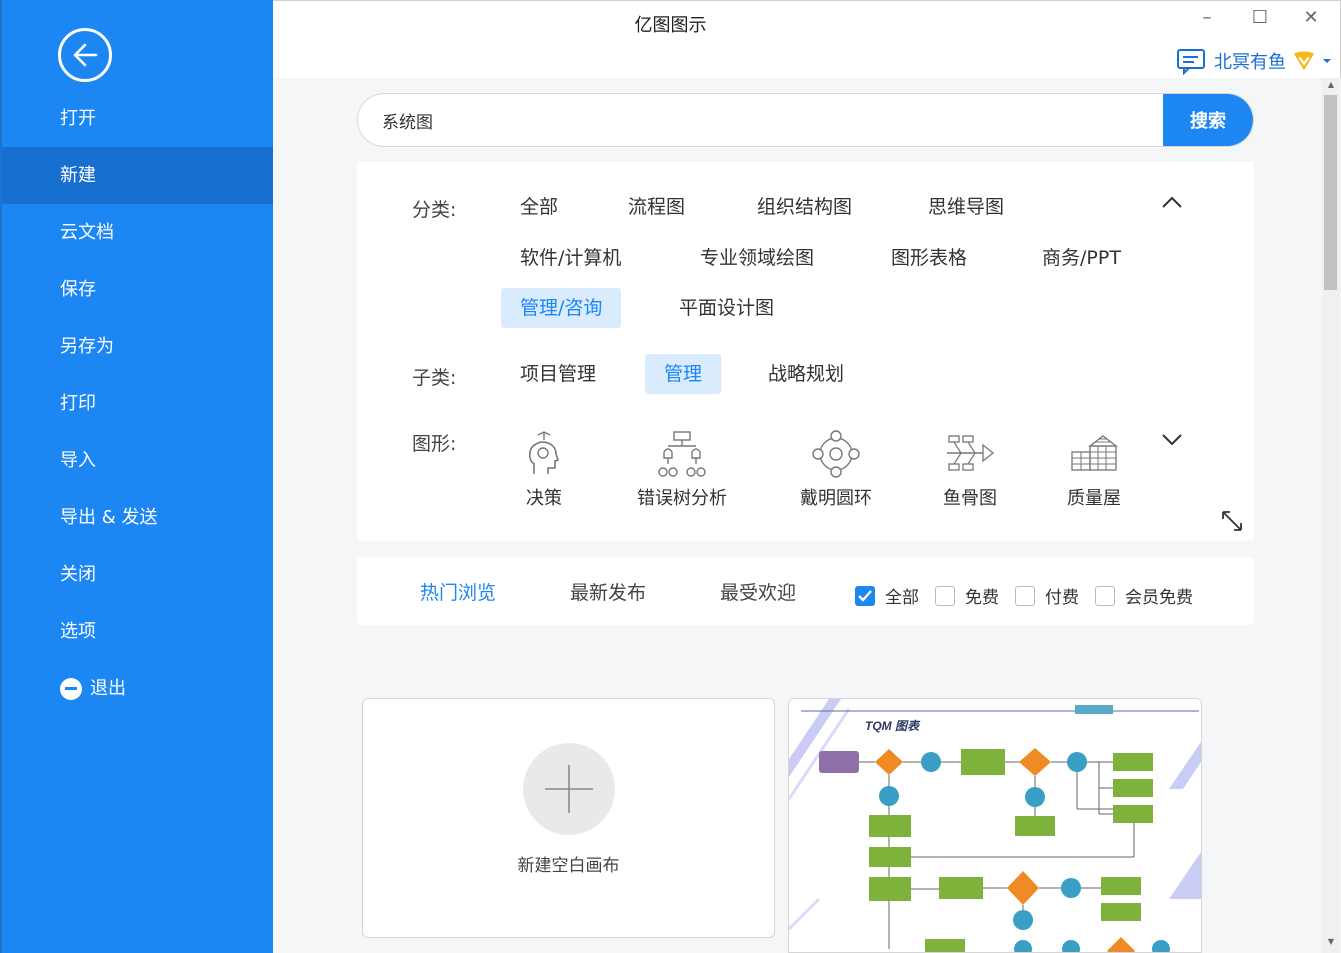 The height and width of the screenshot is (953, 1341). Describe the element at coordinates (434, 210) in the screenshot. I see `category-label: 分类:` at that location.